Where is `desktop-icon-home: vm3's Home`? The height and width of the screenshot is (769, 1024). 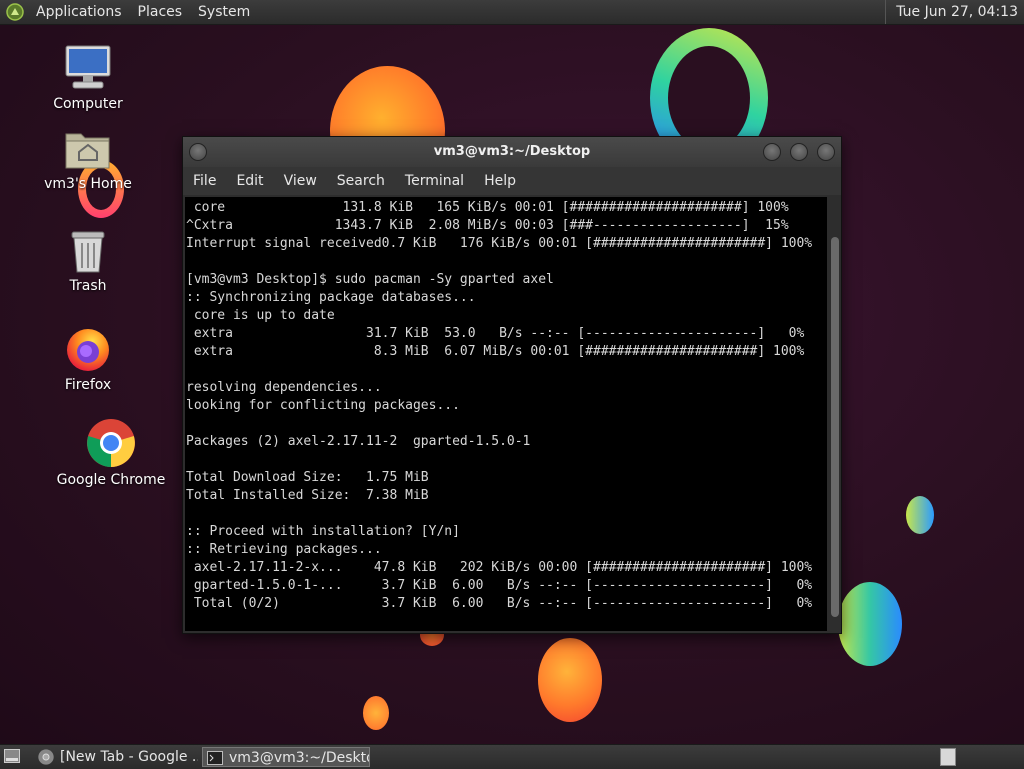 desktop-icon-home: vm3's Home is located at coordinates (88, 160).